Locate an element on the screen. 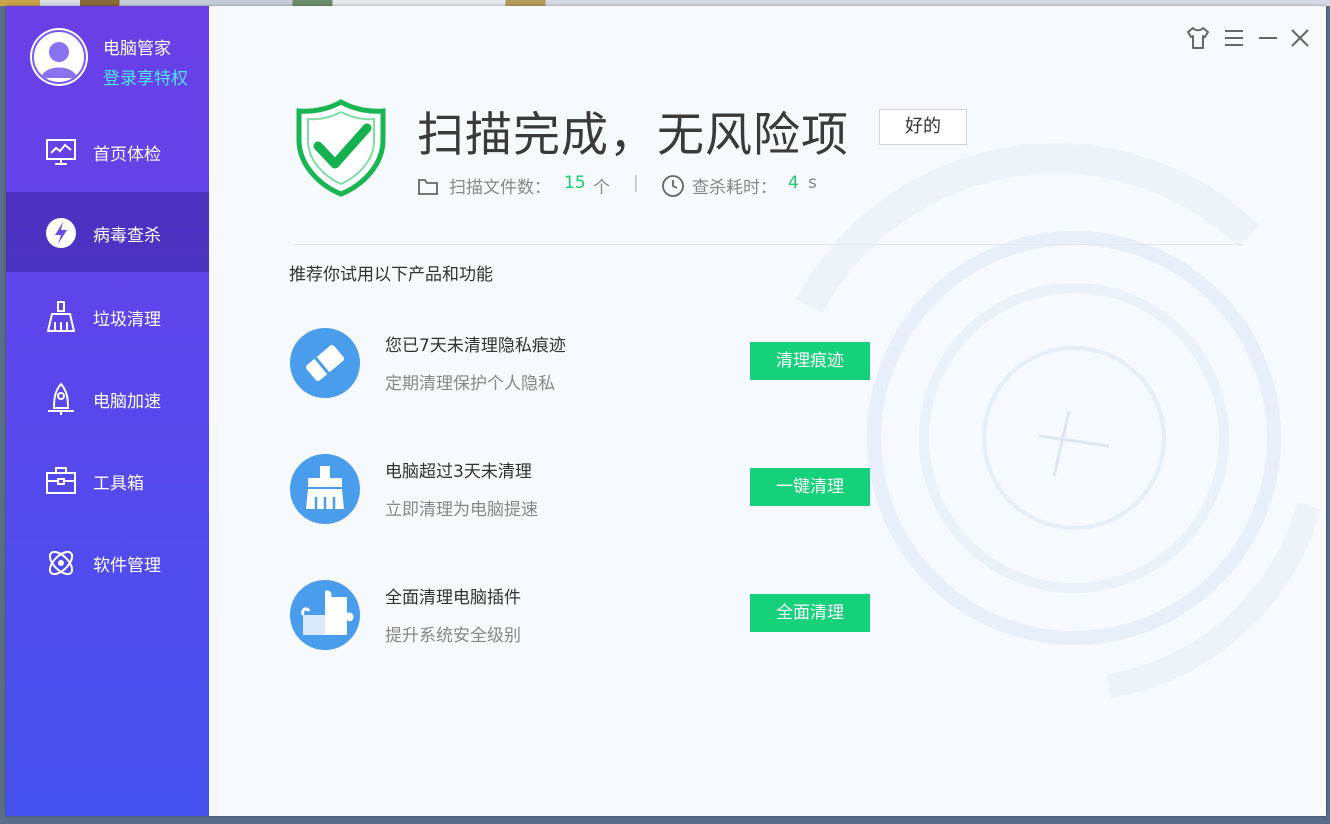 The image size is (1330, 824). clean-traces-button: 清理痕迹 is located at coordinates (810, 361).